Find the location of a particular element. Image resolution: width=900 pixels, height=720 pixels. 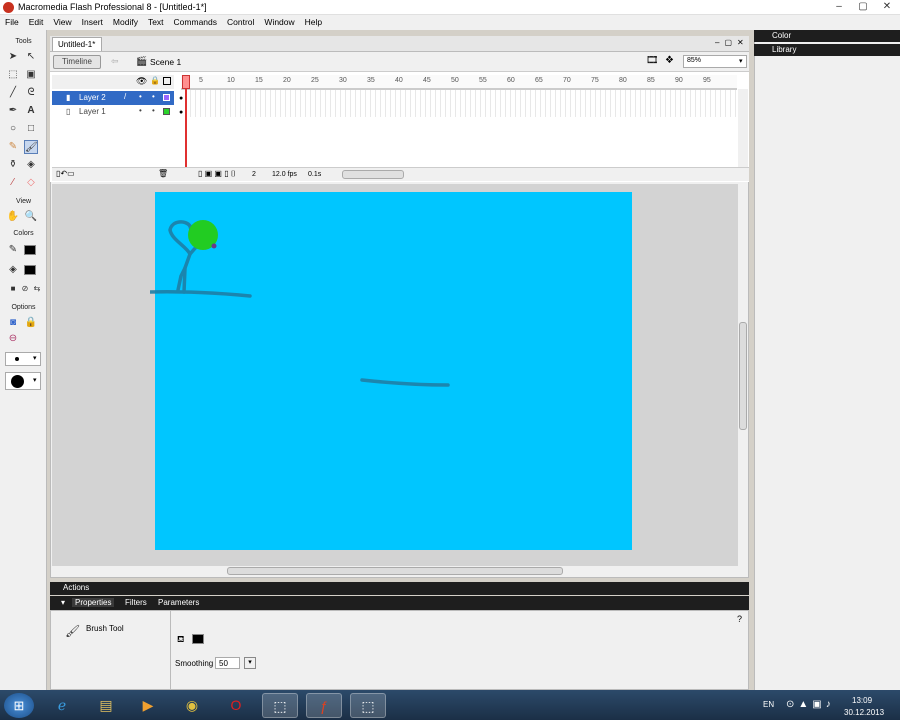

text-tool-icon: A is located at coordinates (31, 111).